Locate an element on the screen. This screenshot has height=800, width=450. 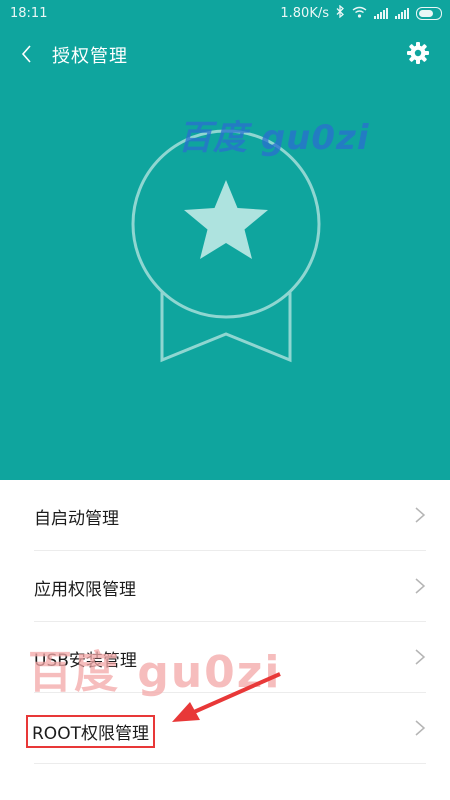
title-bar: 授权管理 is located at coordinates (225, 55).